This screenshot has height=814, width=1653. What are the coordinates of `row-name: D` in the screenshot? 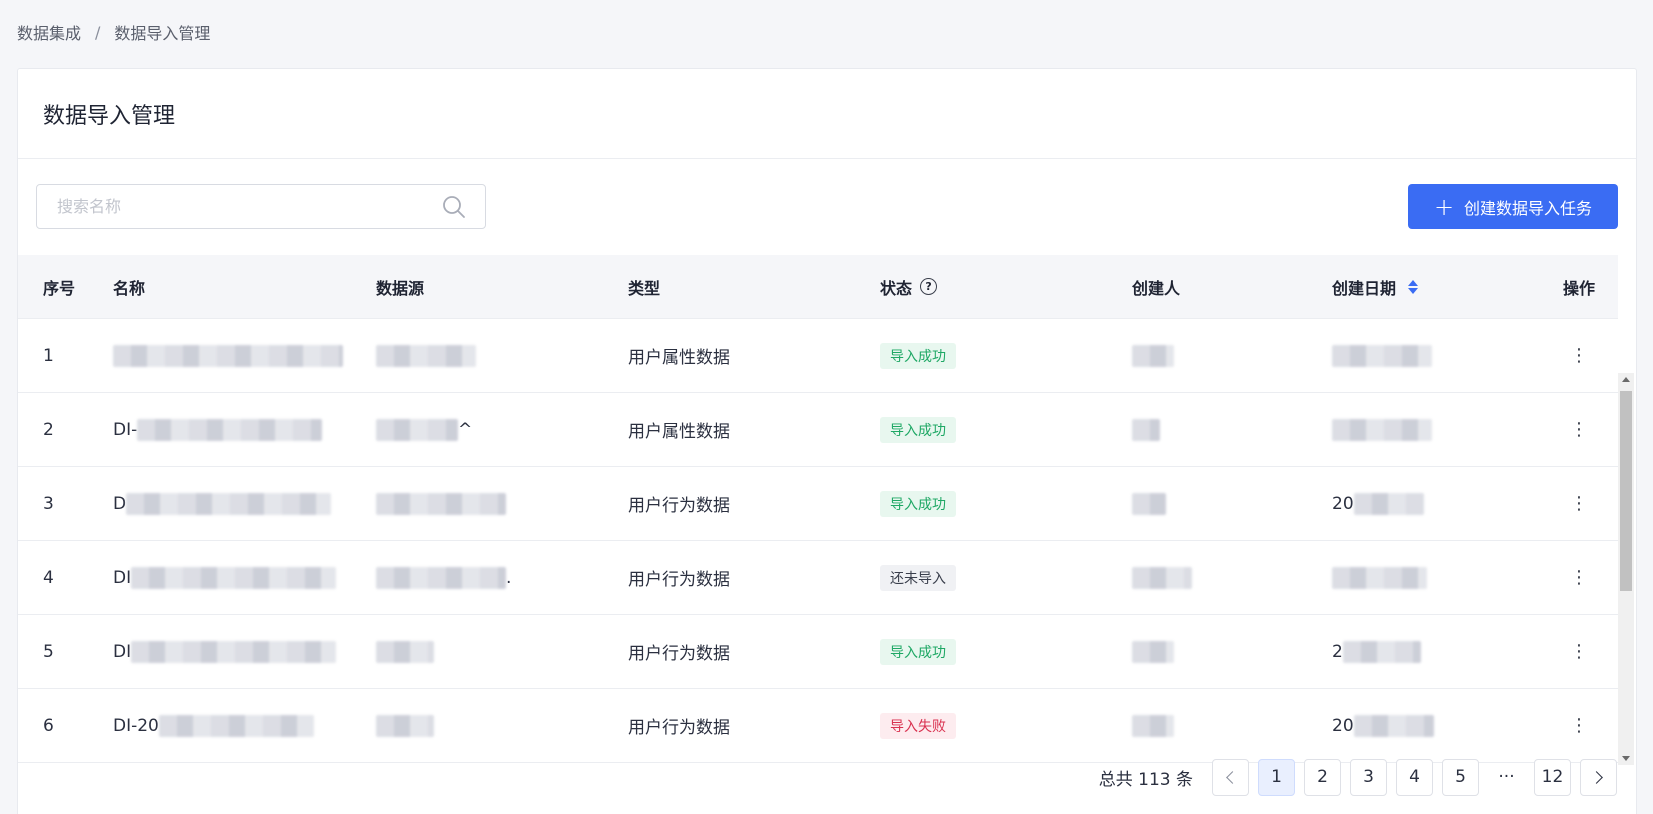 It's located at (244, 503).